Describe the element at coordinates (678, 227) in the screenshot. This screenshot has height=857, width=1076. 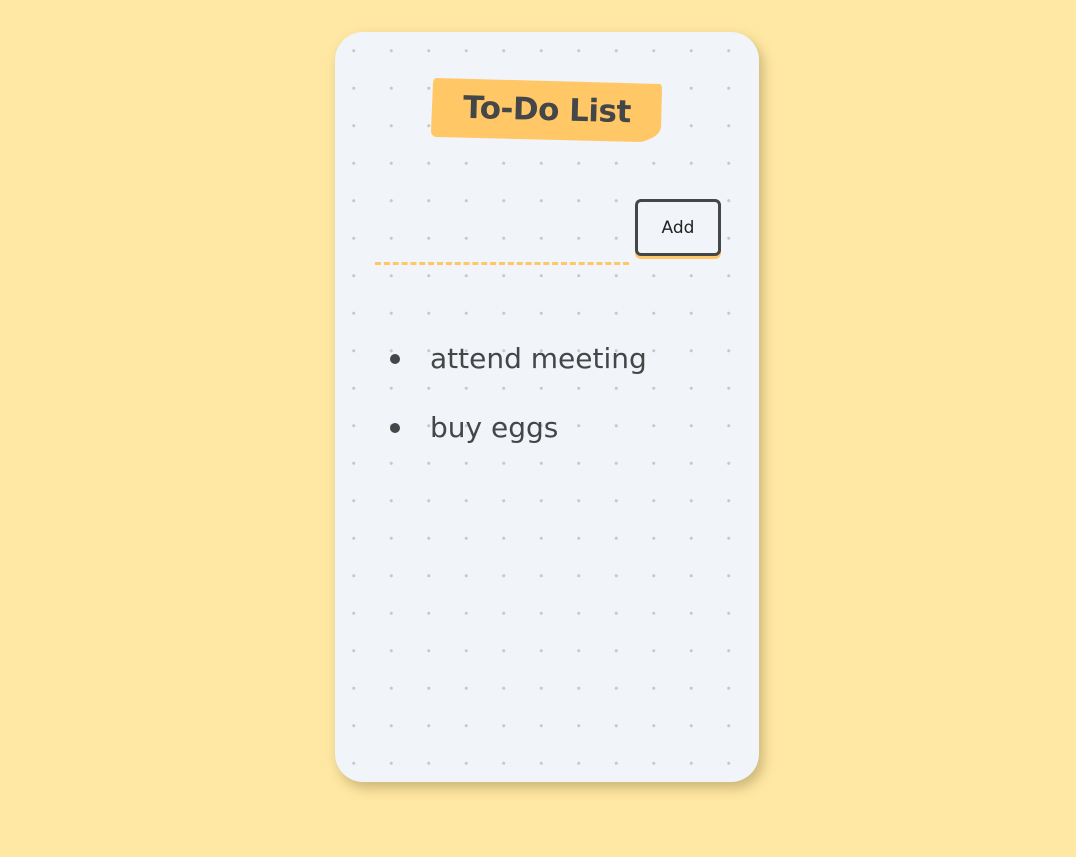
I see `add-button: Add` at that location.